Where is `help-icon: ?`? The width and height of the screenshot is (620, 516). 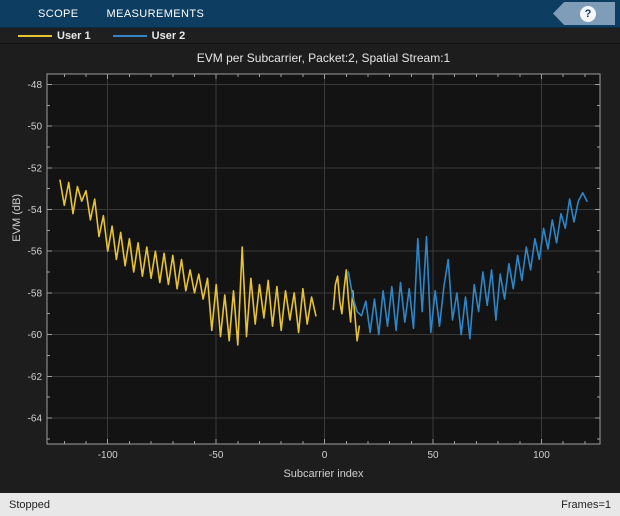
help-icon: ? is located at coordinates (588, 13).